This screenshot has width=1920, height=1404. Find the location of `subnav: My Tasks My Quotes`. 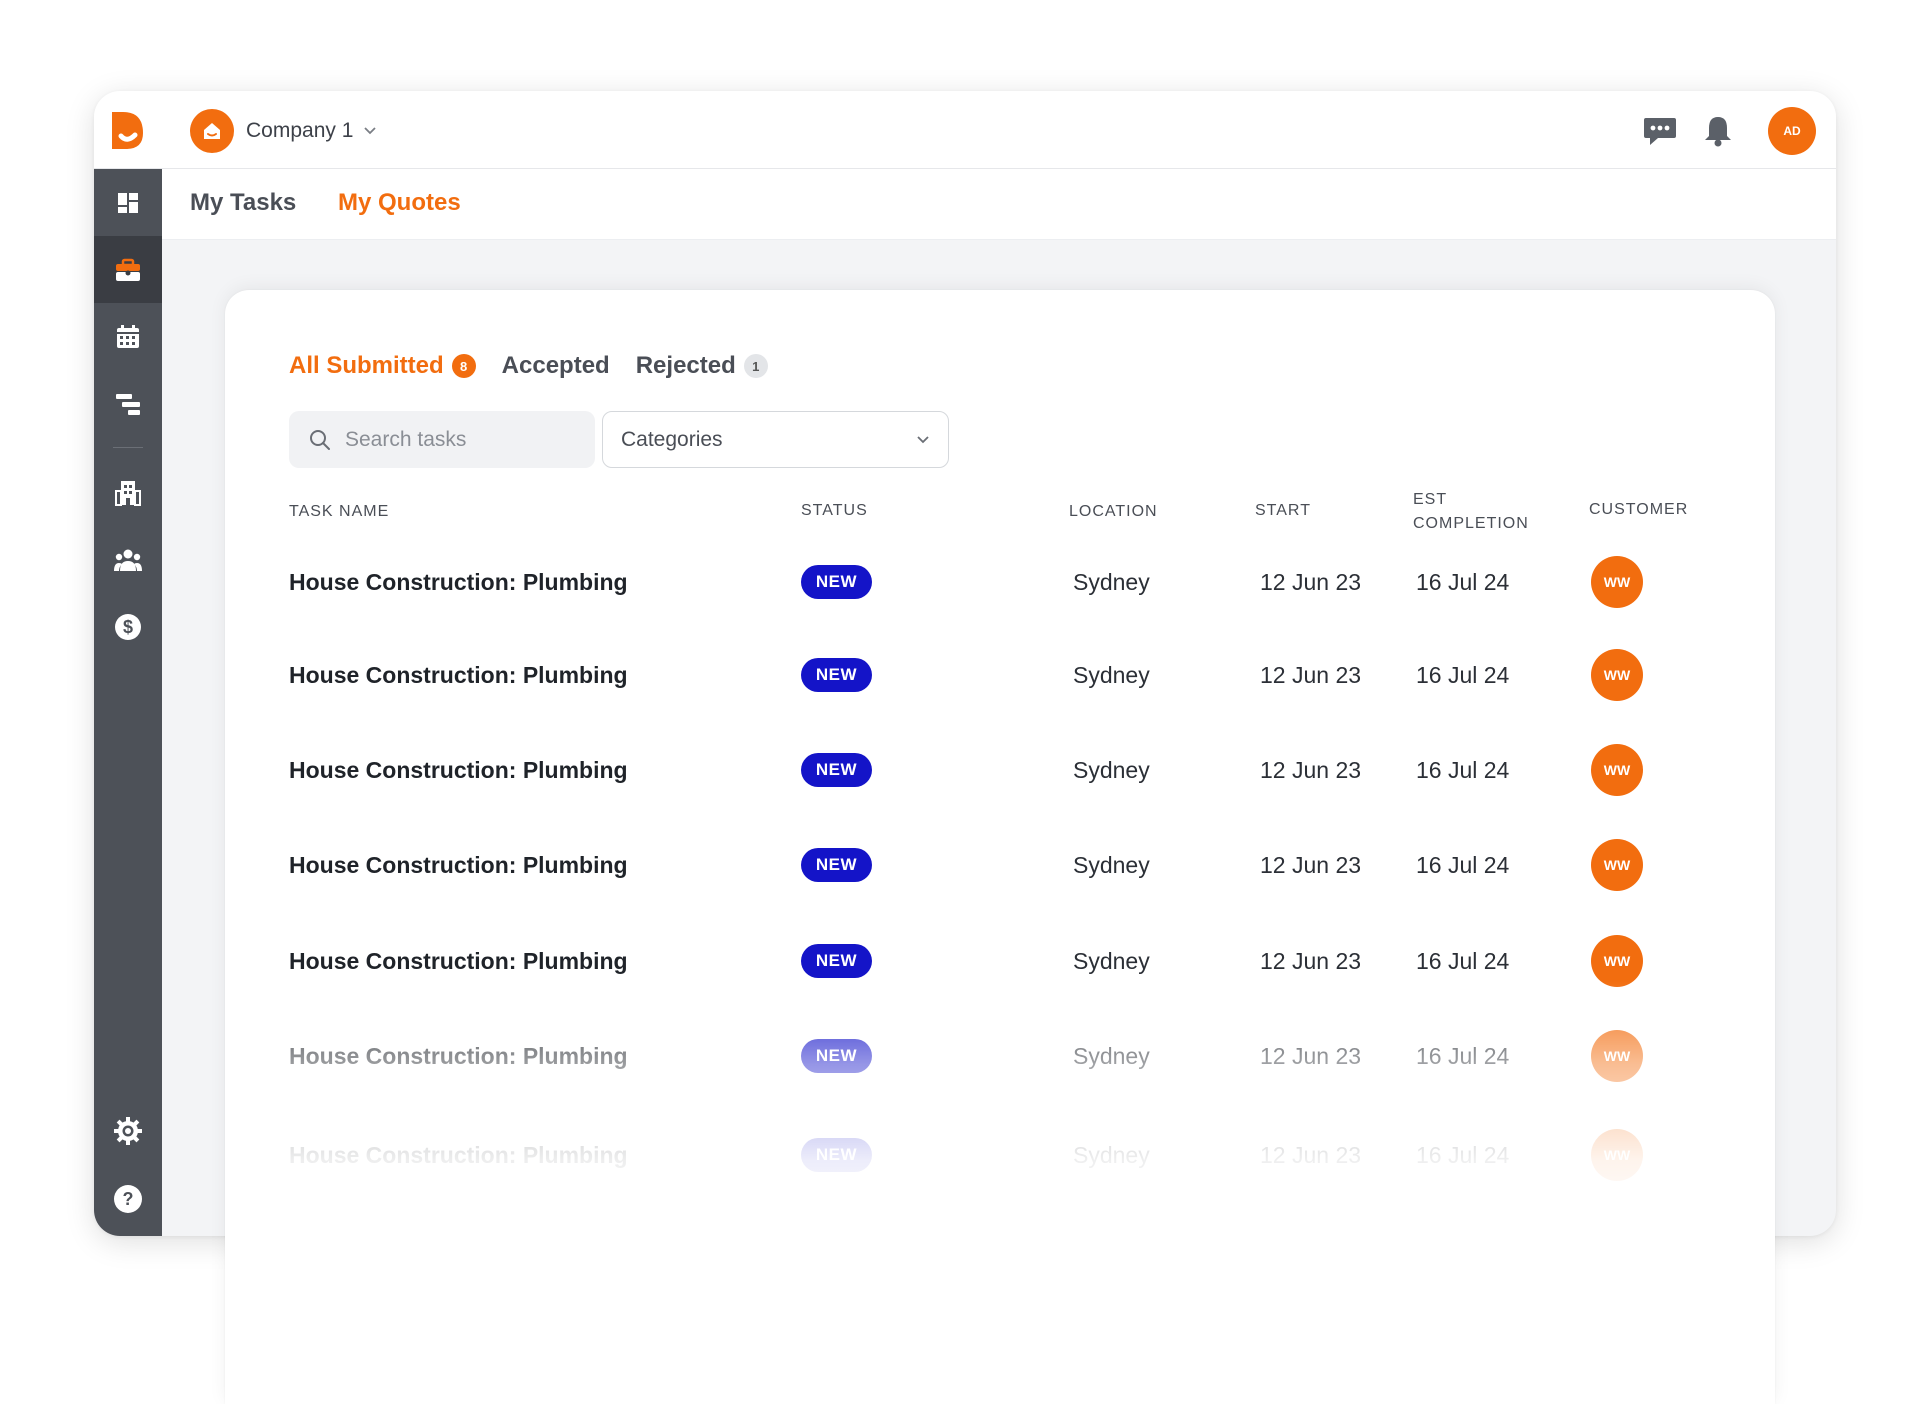

subnav: My Tasks My Quotes is located at coordinates (999, 204).